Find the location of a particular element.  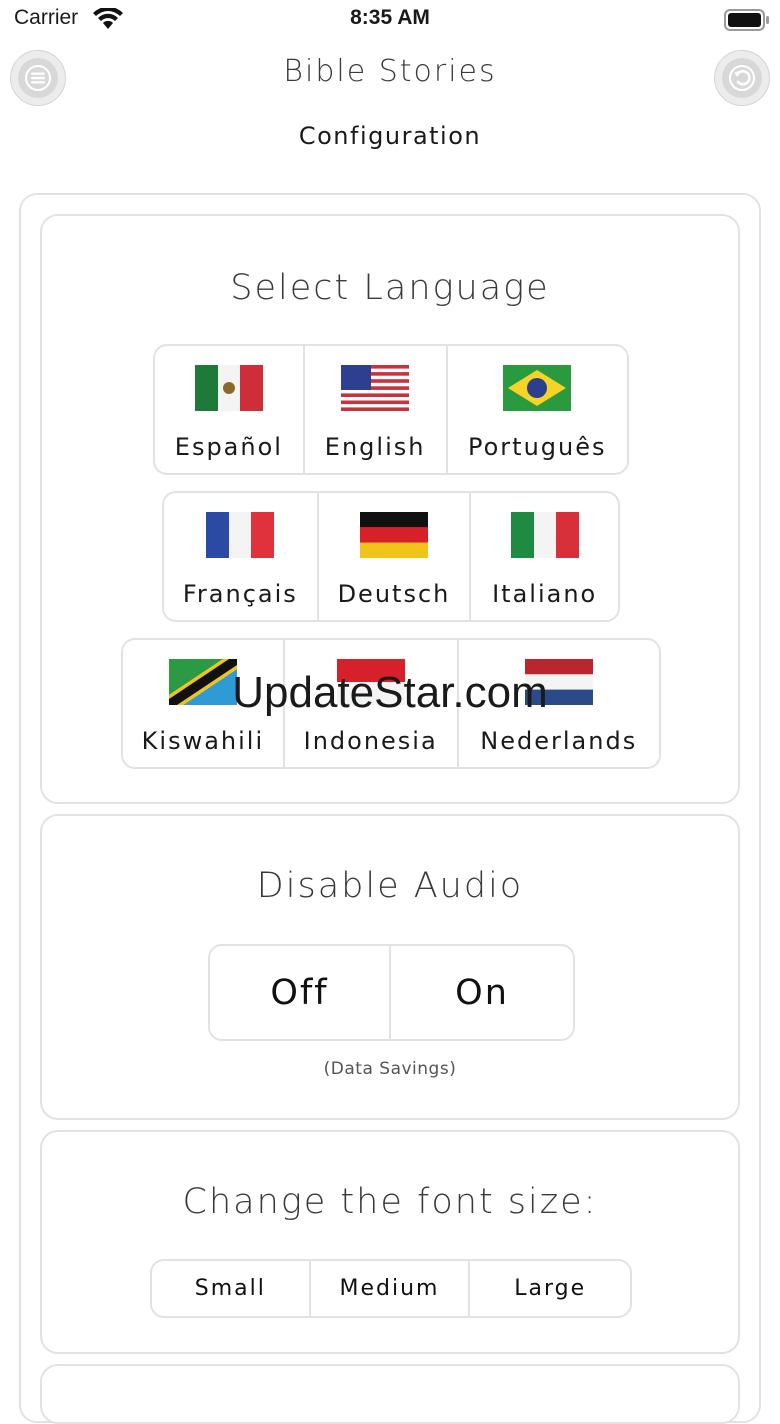

font-size-small-option: Small is located at coordinates (231, 1288).